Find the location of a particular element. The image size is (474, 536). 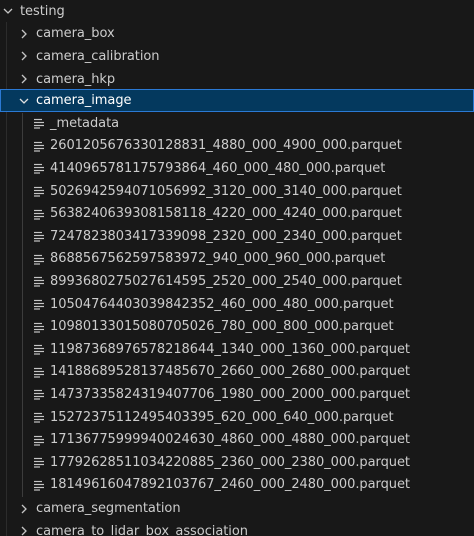

folder-label: camera_to_lidar_box_association is located at coordinates (142, 529).